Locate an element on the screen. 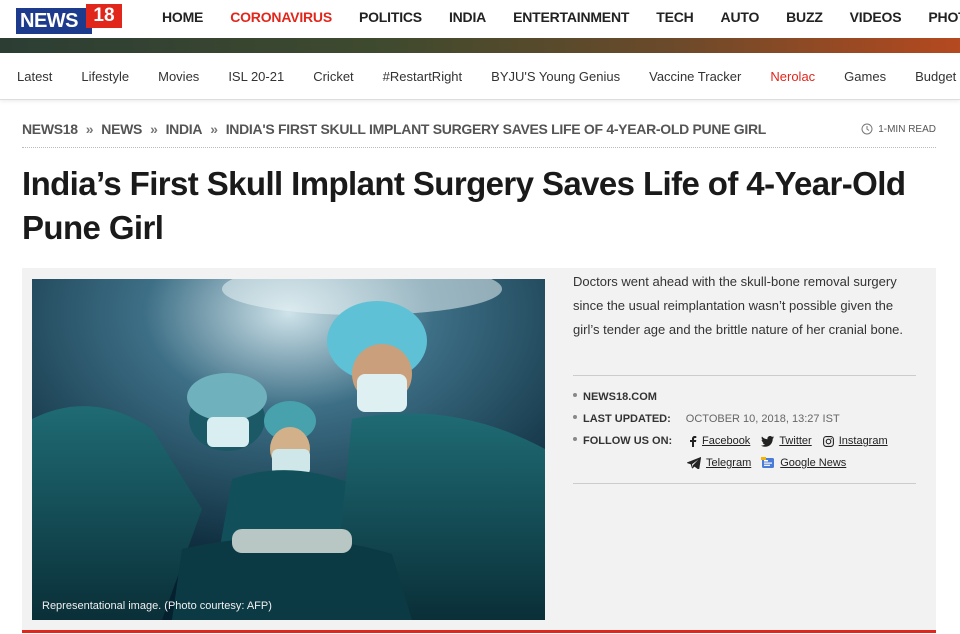 The width and height of the screenshot is (960, 634). nav-politics: POLITICS is located at coordinates (390, 17).